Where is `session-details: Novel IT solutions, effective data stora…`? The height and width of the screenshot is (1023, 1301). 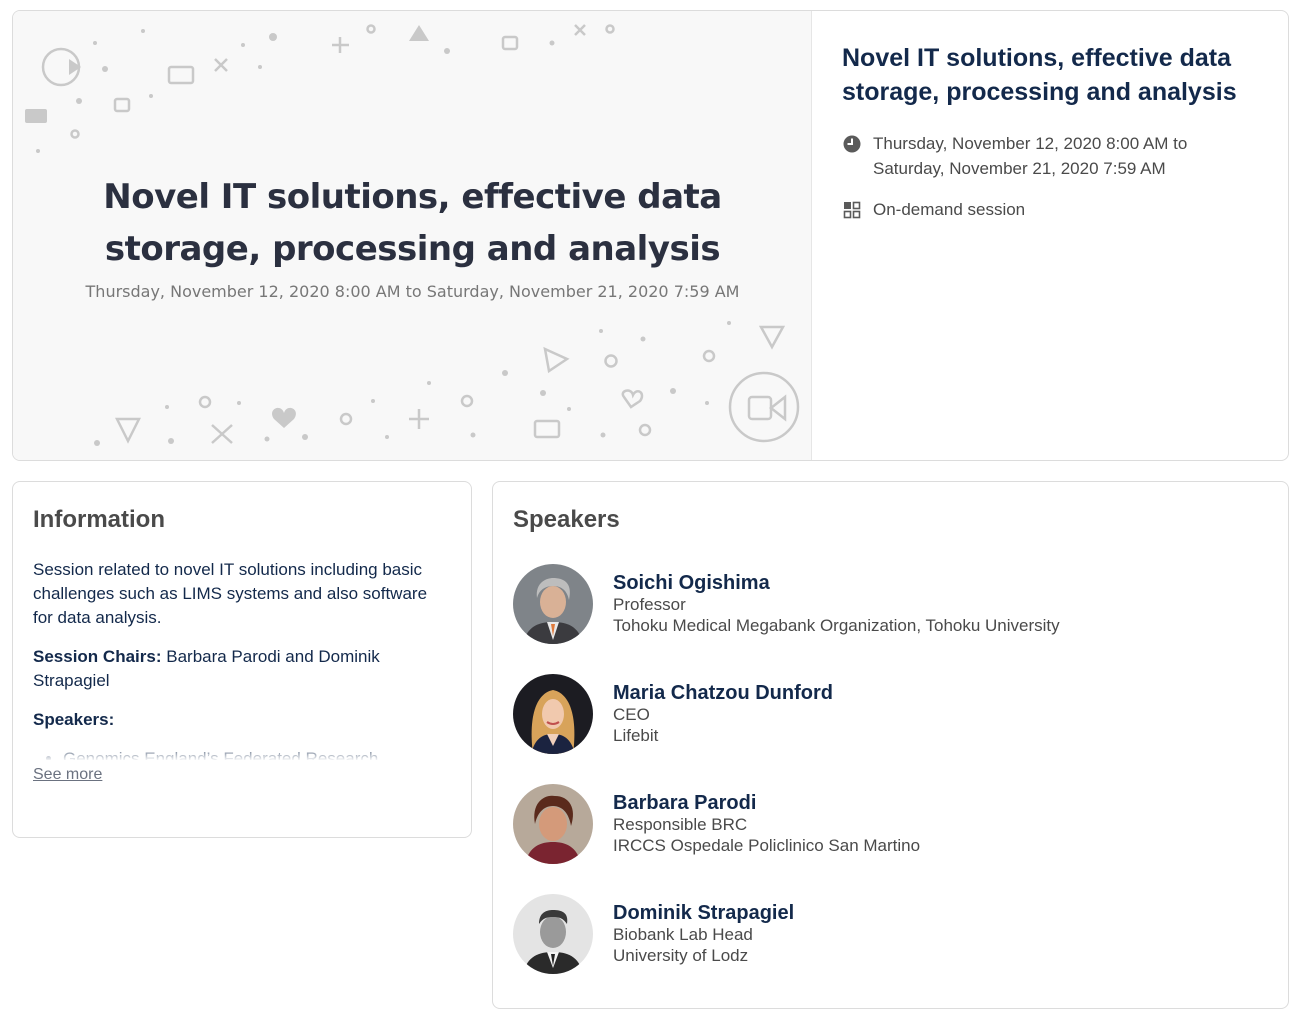 session-details: Novel IT solutions, effective data stora… is located at coordinates (1052, 131).